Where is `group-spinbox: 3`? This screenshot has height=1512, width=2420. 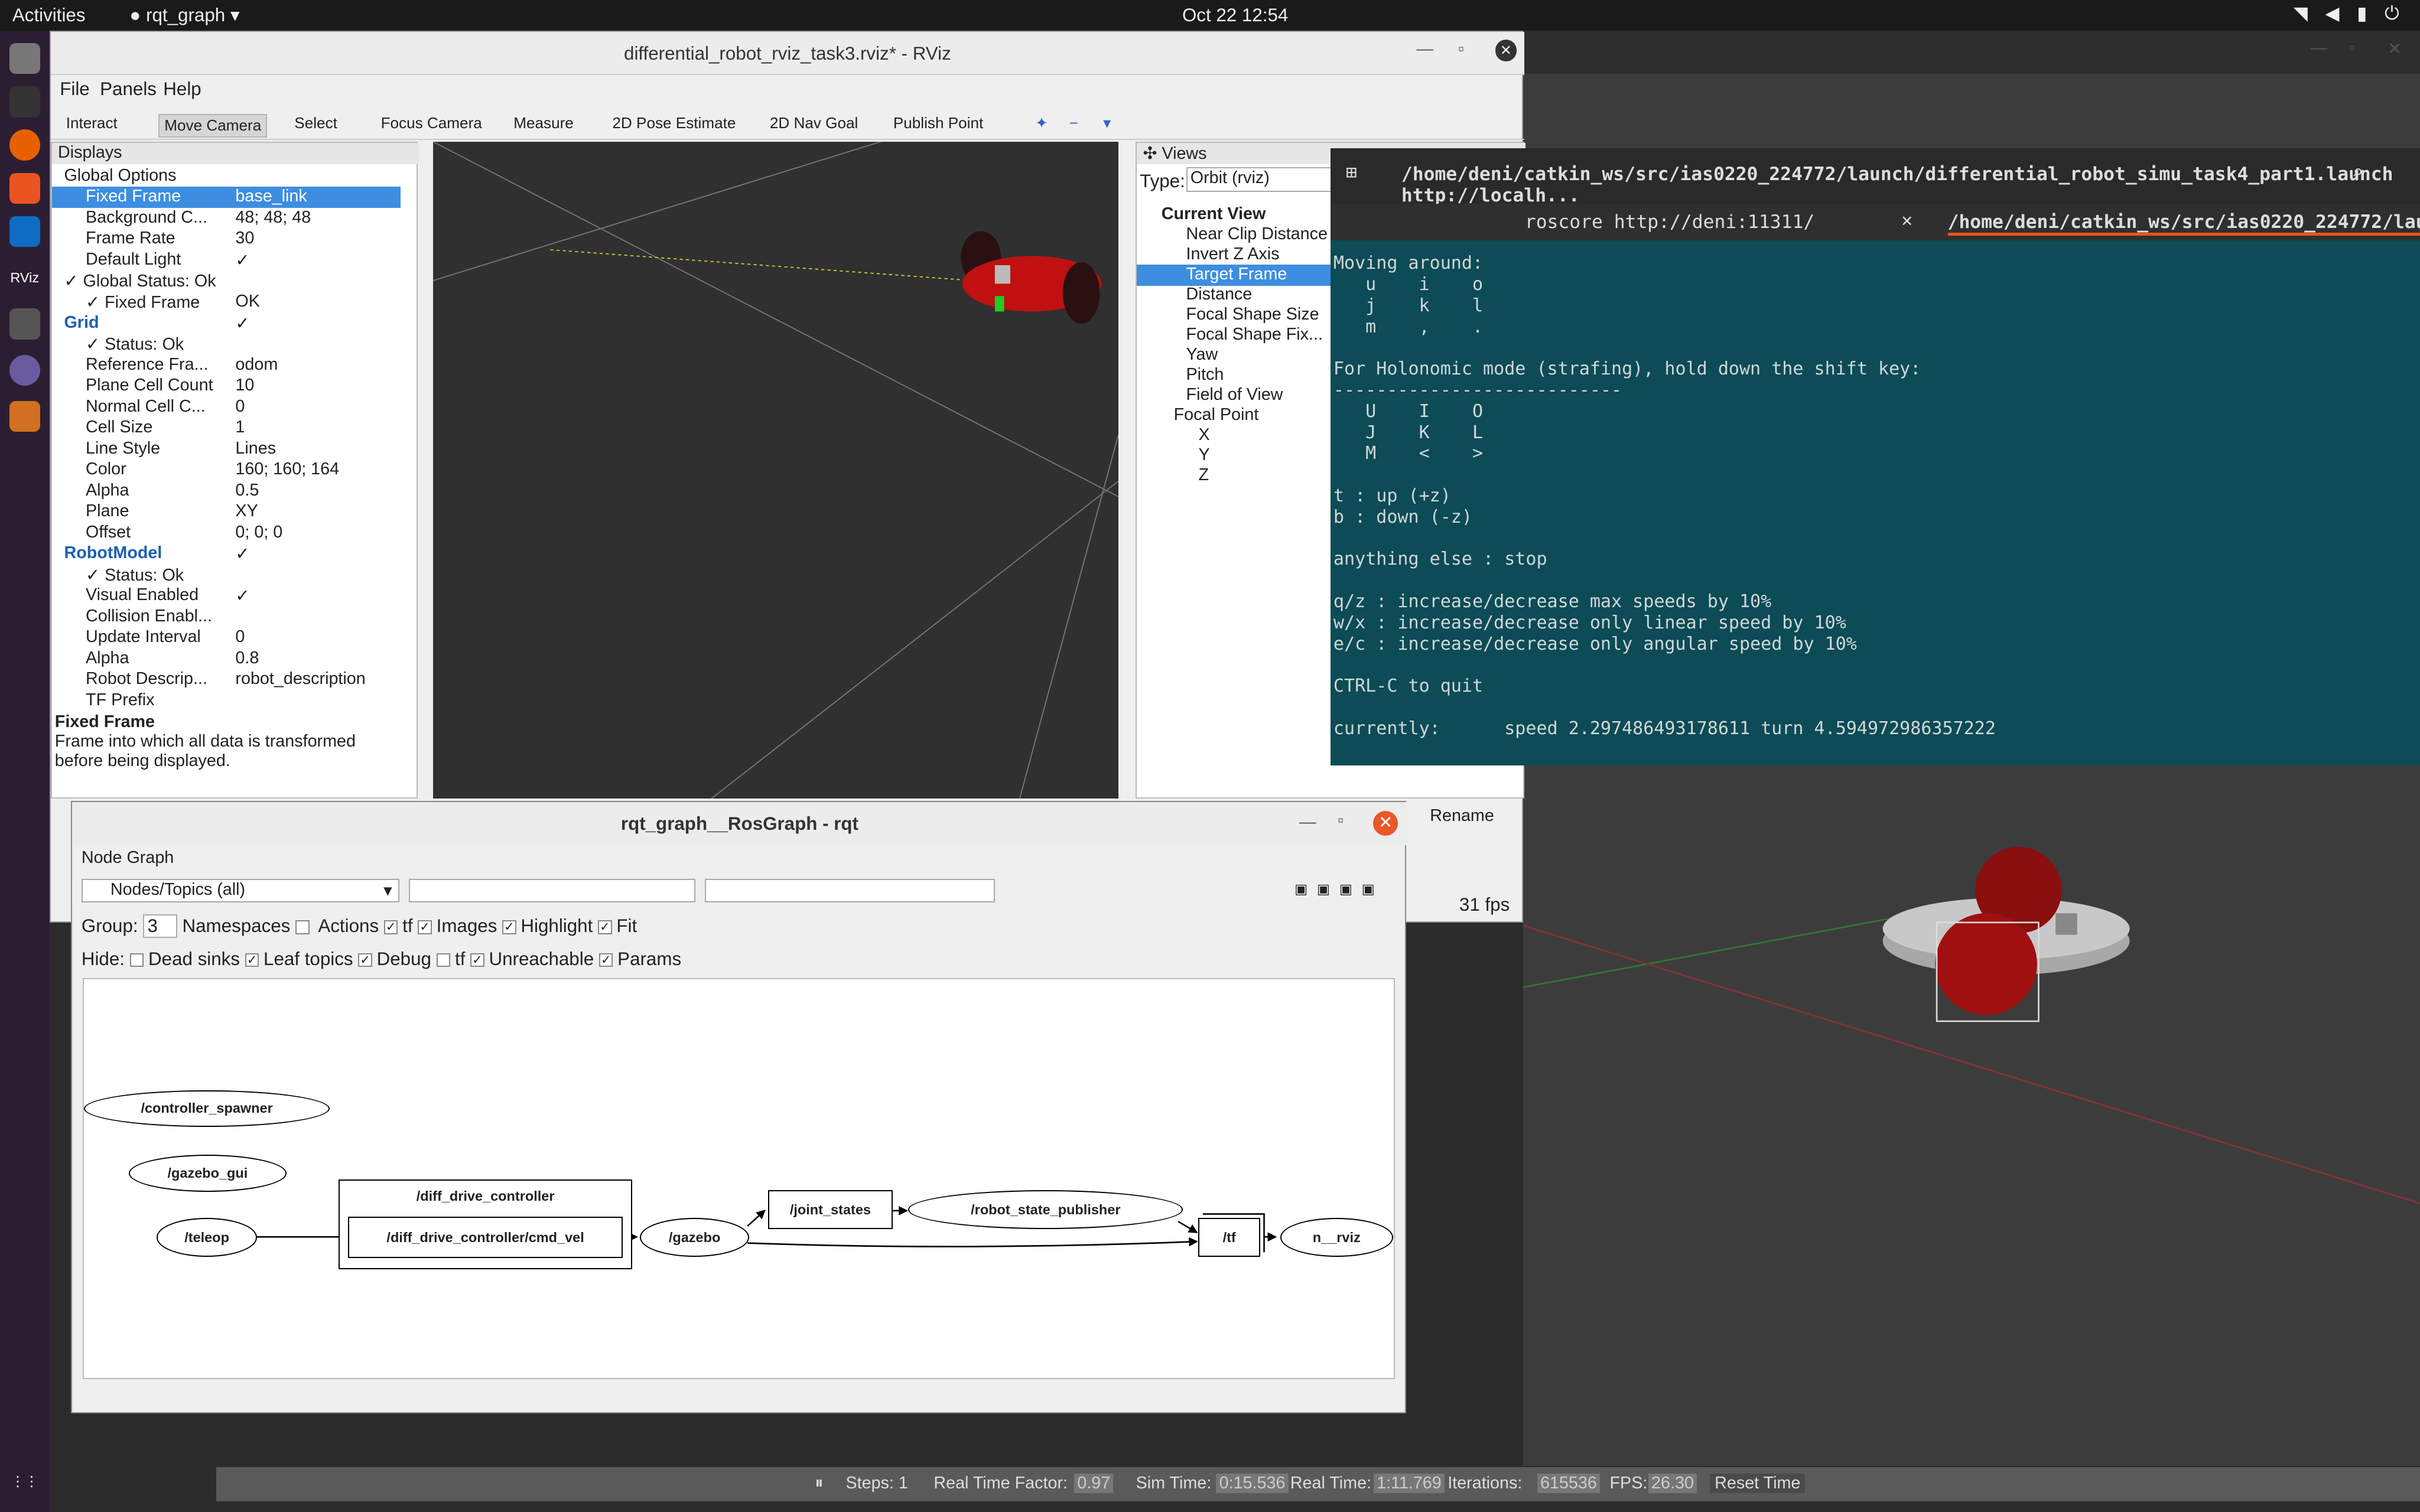
group-spinbox: 3 is located at coordinates (160, 926).